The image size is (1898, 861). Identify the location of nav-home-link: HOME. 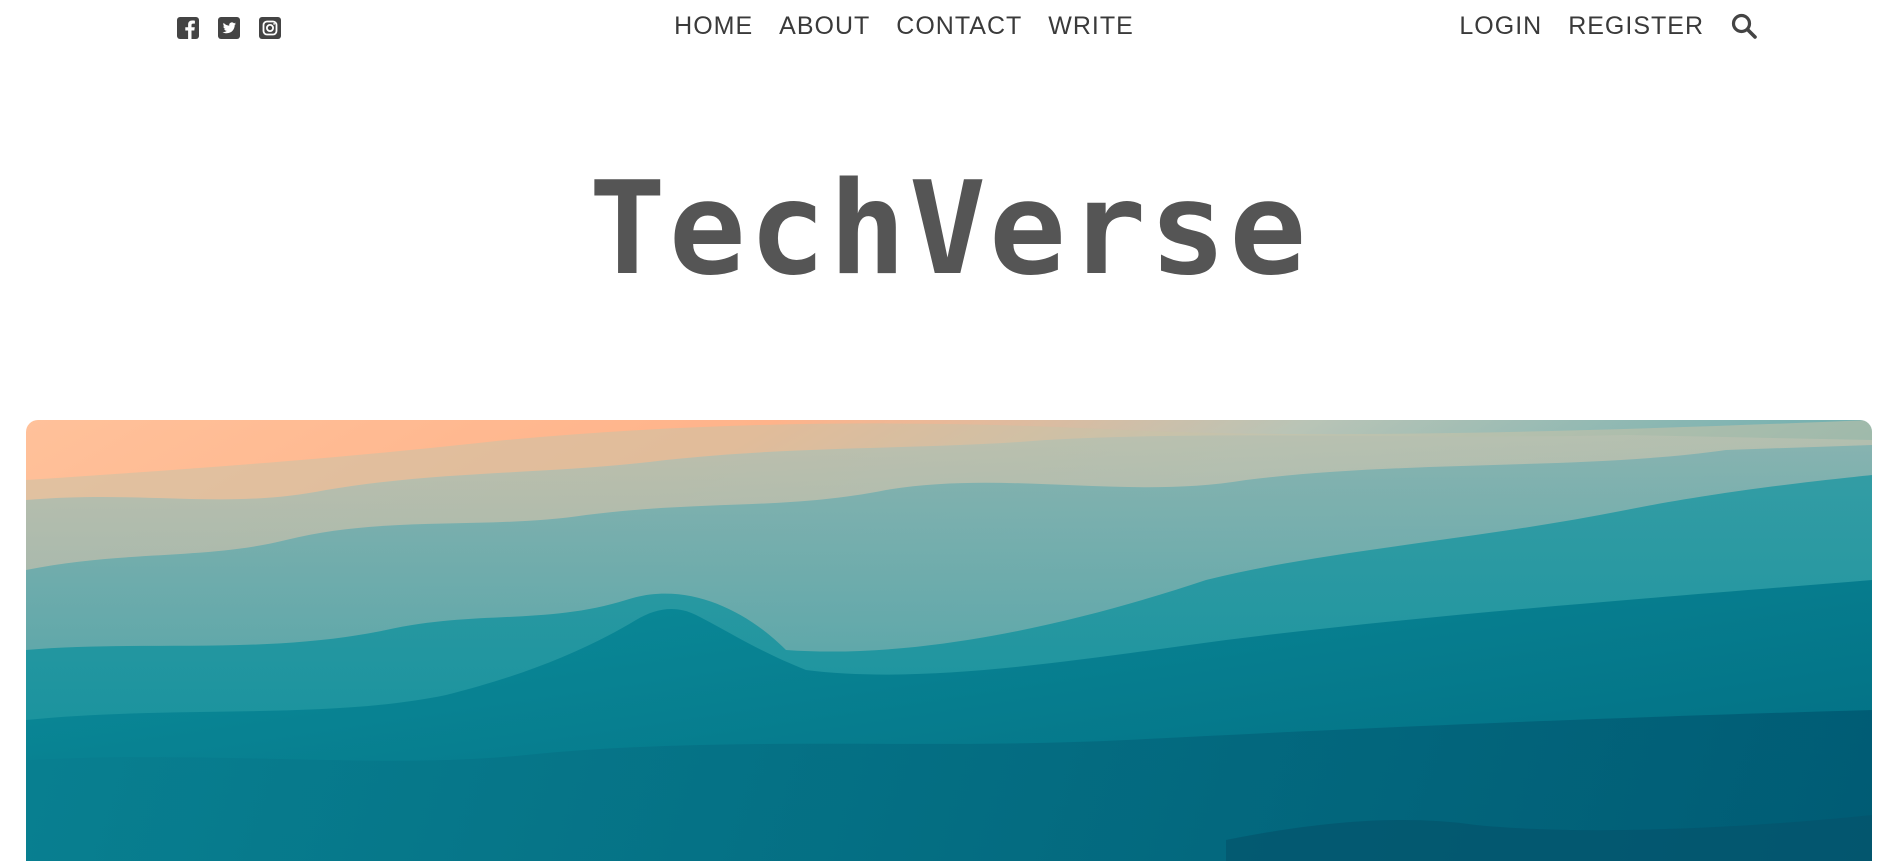
(713, 26).